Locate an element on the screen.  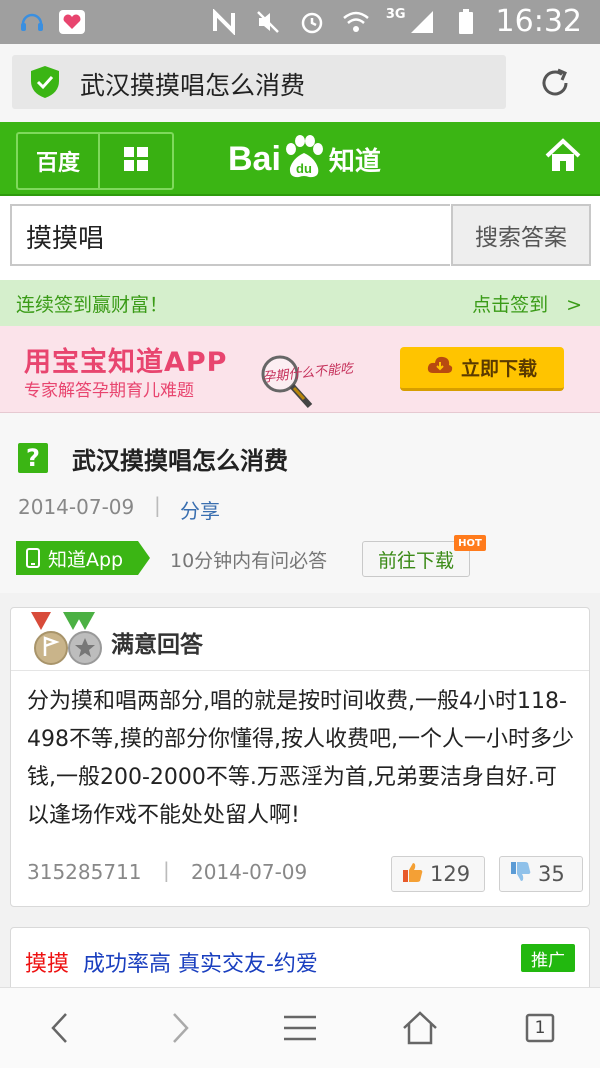
app-promo-banner: 用宝宝知道APP 专家解答孕期育儿难题 孕期什么不能吃 立即下载 is located at coordinates (300, 369).